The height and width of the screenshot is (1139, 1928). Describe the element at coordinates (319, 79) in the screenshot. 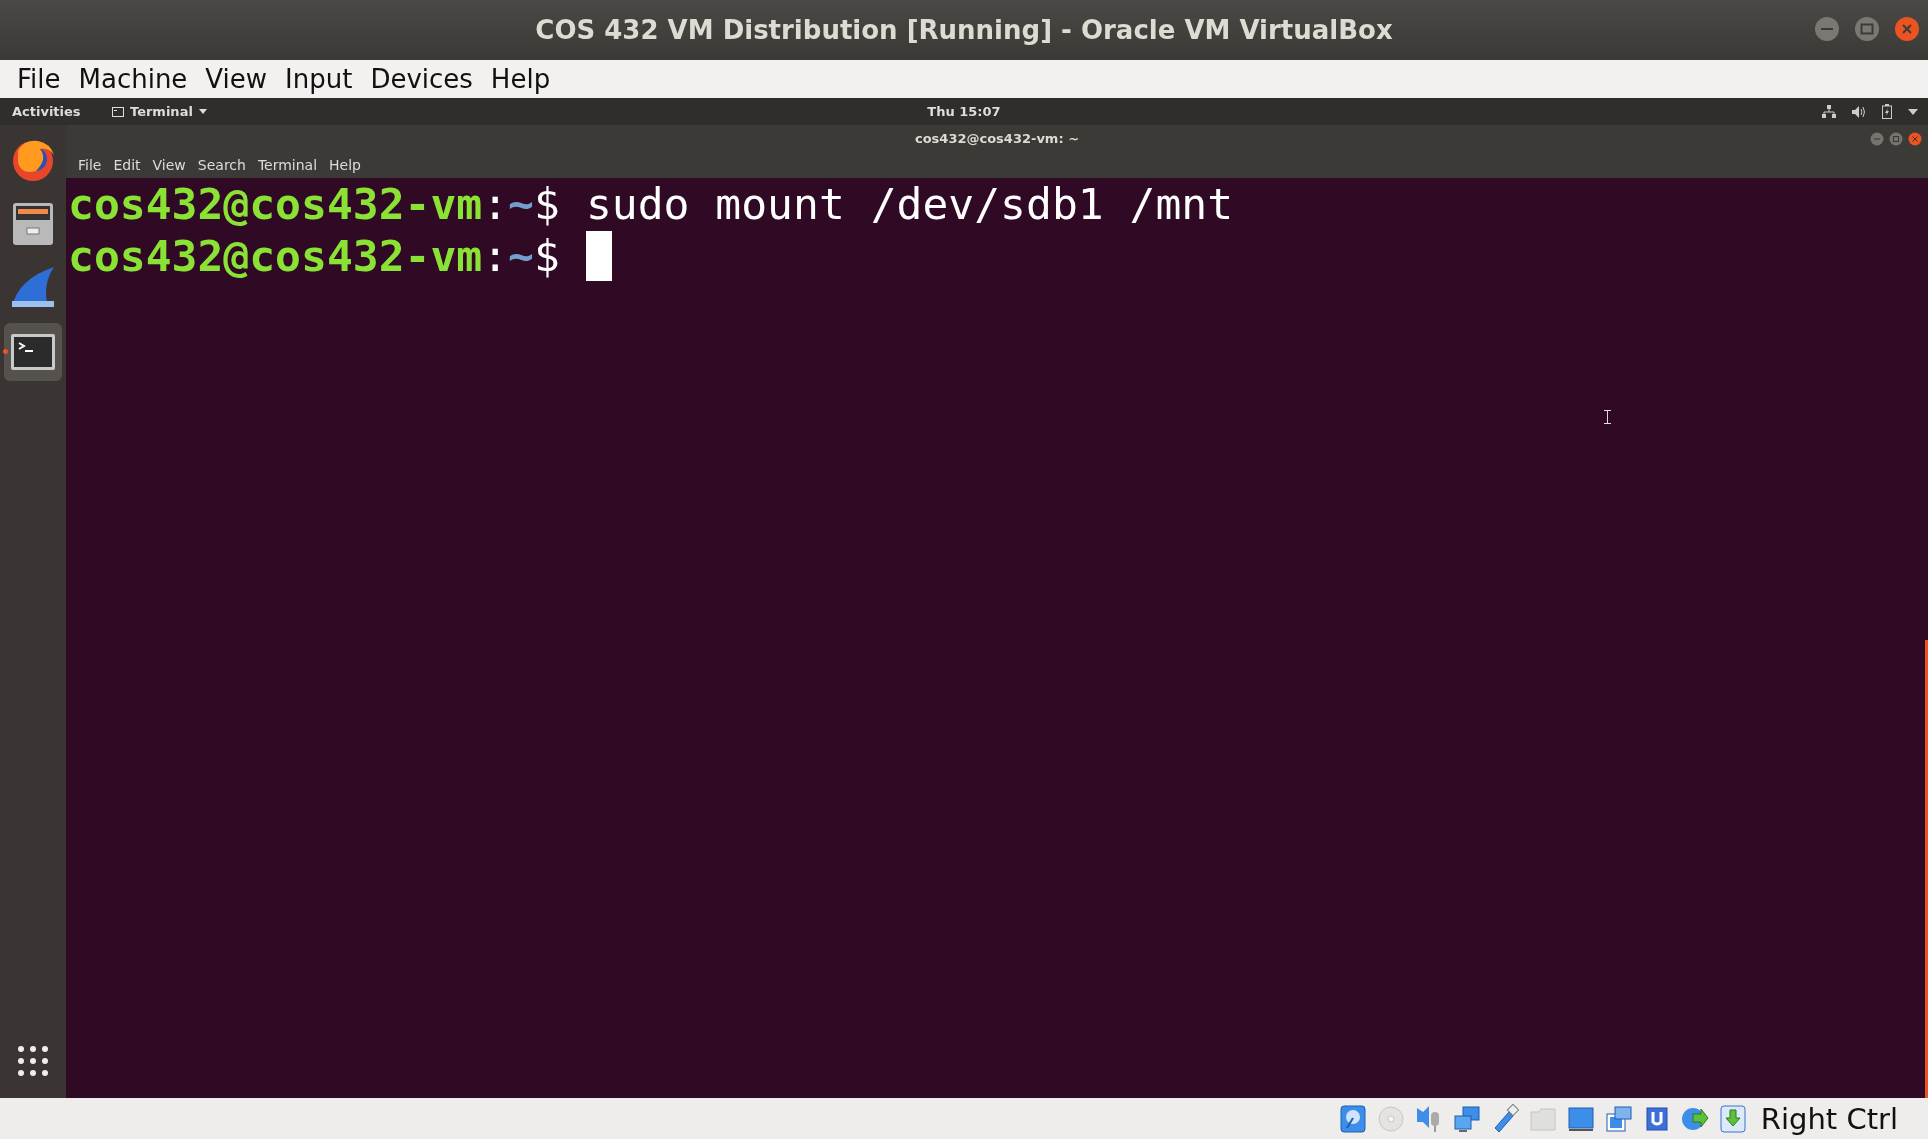

I see `menu-item: Input` at that location.